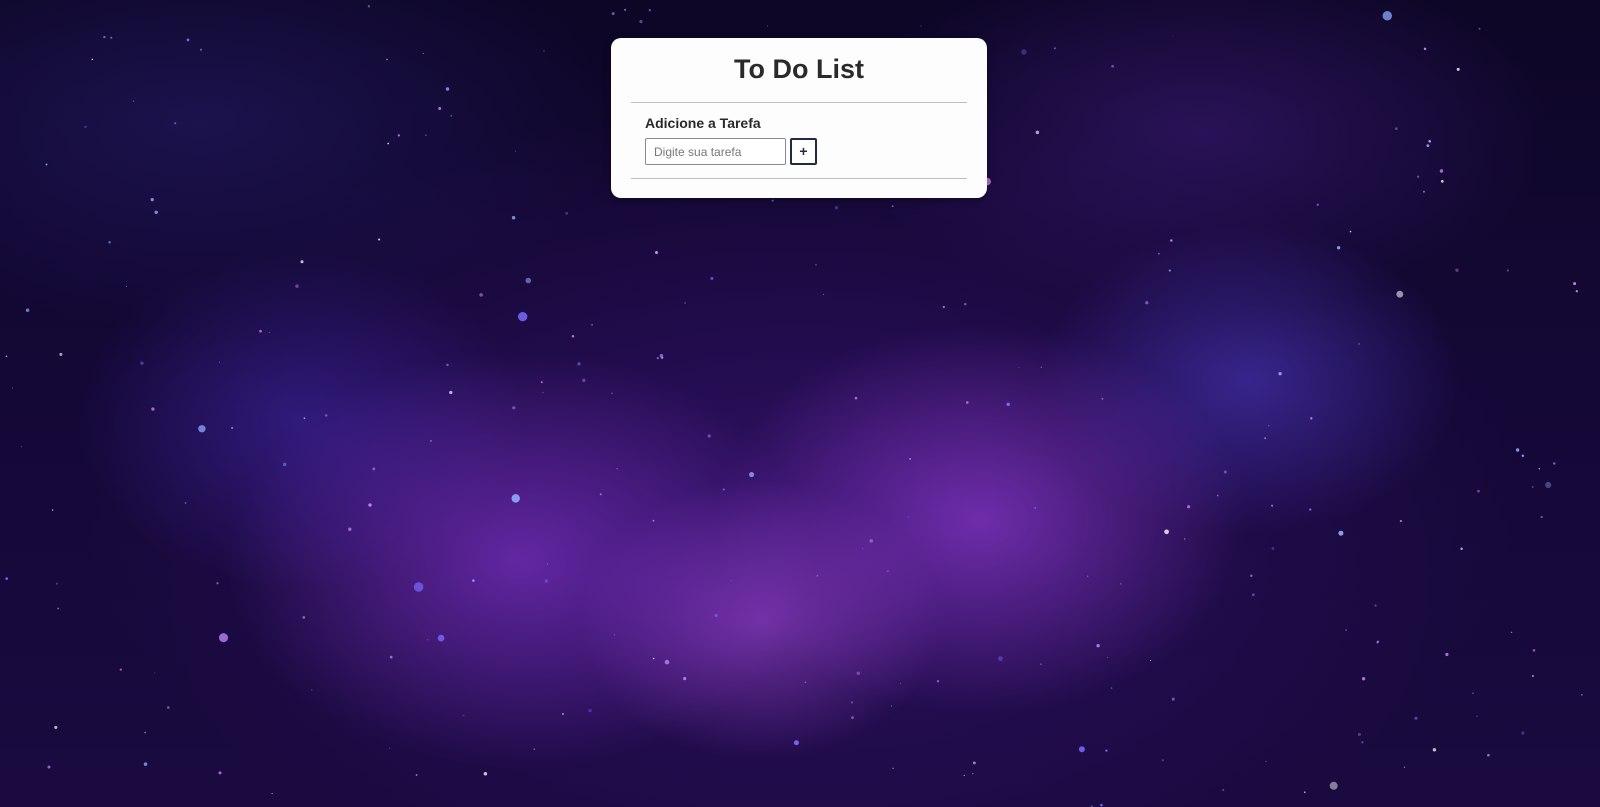  Describe the element at coordinates (799, 69) in the screenshot. I see `page-title: To Do List` at that location.